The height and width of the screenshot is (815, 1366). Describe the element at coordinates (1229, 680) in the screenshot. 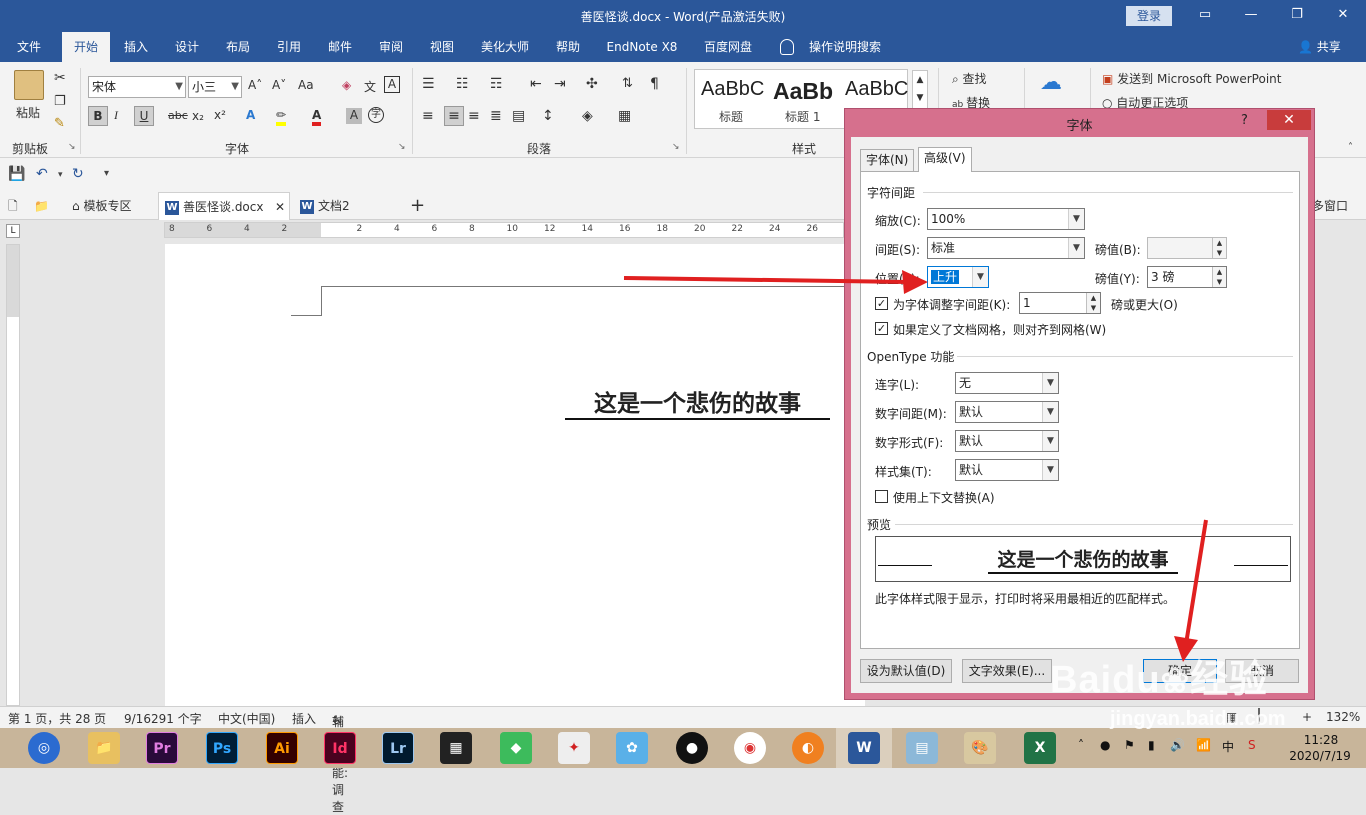

I see `watermark-cn-text: 经验` at that location.